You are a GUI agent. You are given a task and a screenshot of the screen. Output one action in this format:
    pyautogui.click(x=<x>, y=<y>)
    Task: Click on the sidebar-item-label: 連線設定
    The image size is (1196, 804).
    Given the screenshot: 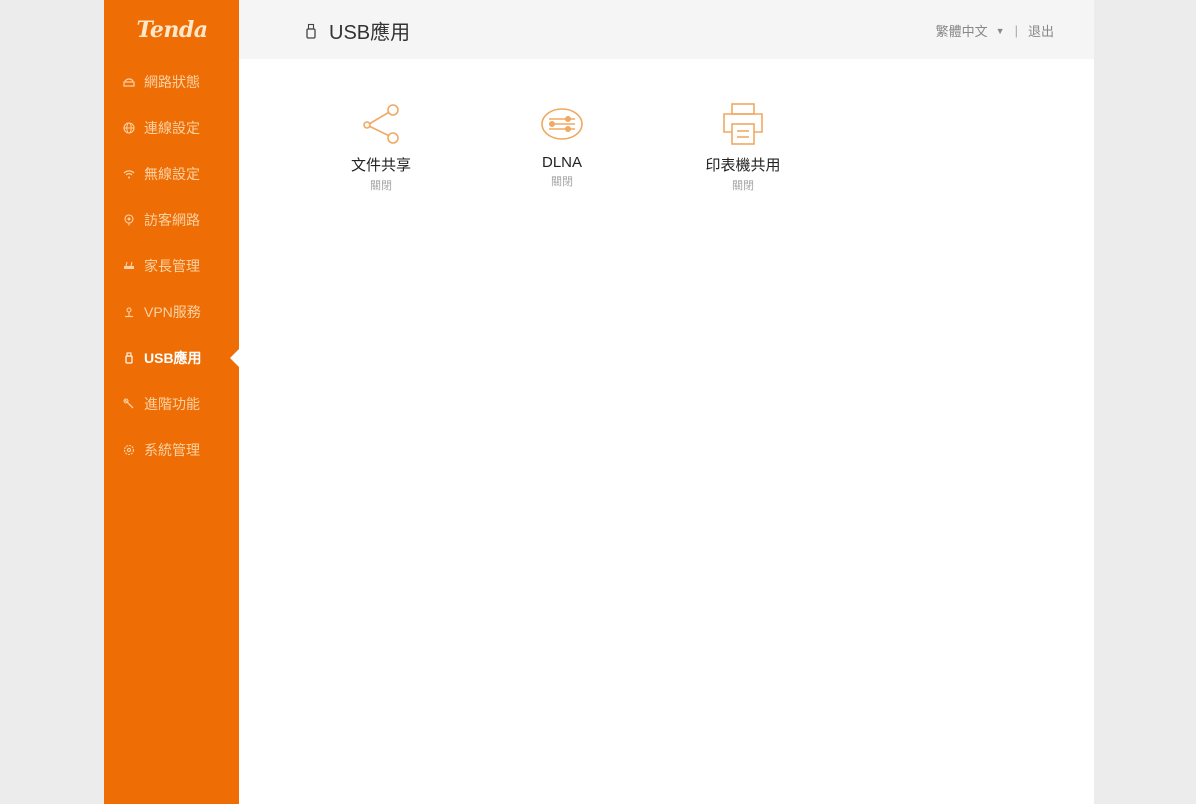 What is the action you would take?
    pyautogui.click(x=172, y=128)
    